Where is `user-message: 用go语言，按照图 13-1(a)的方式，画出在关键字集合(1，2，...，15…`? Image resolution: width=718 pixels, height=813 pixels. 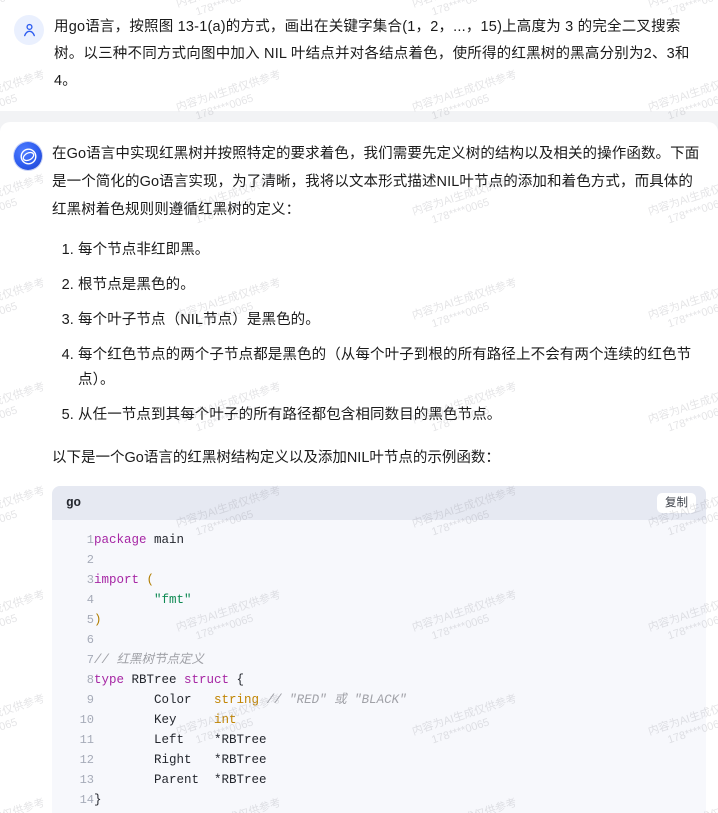
user-message: 用go语言，按照图 13-1(a)的方式，画出在关键字集合(1，2，...，15… is located at coordinates (359, 56).